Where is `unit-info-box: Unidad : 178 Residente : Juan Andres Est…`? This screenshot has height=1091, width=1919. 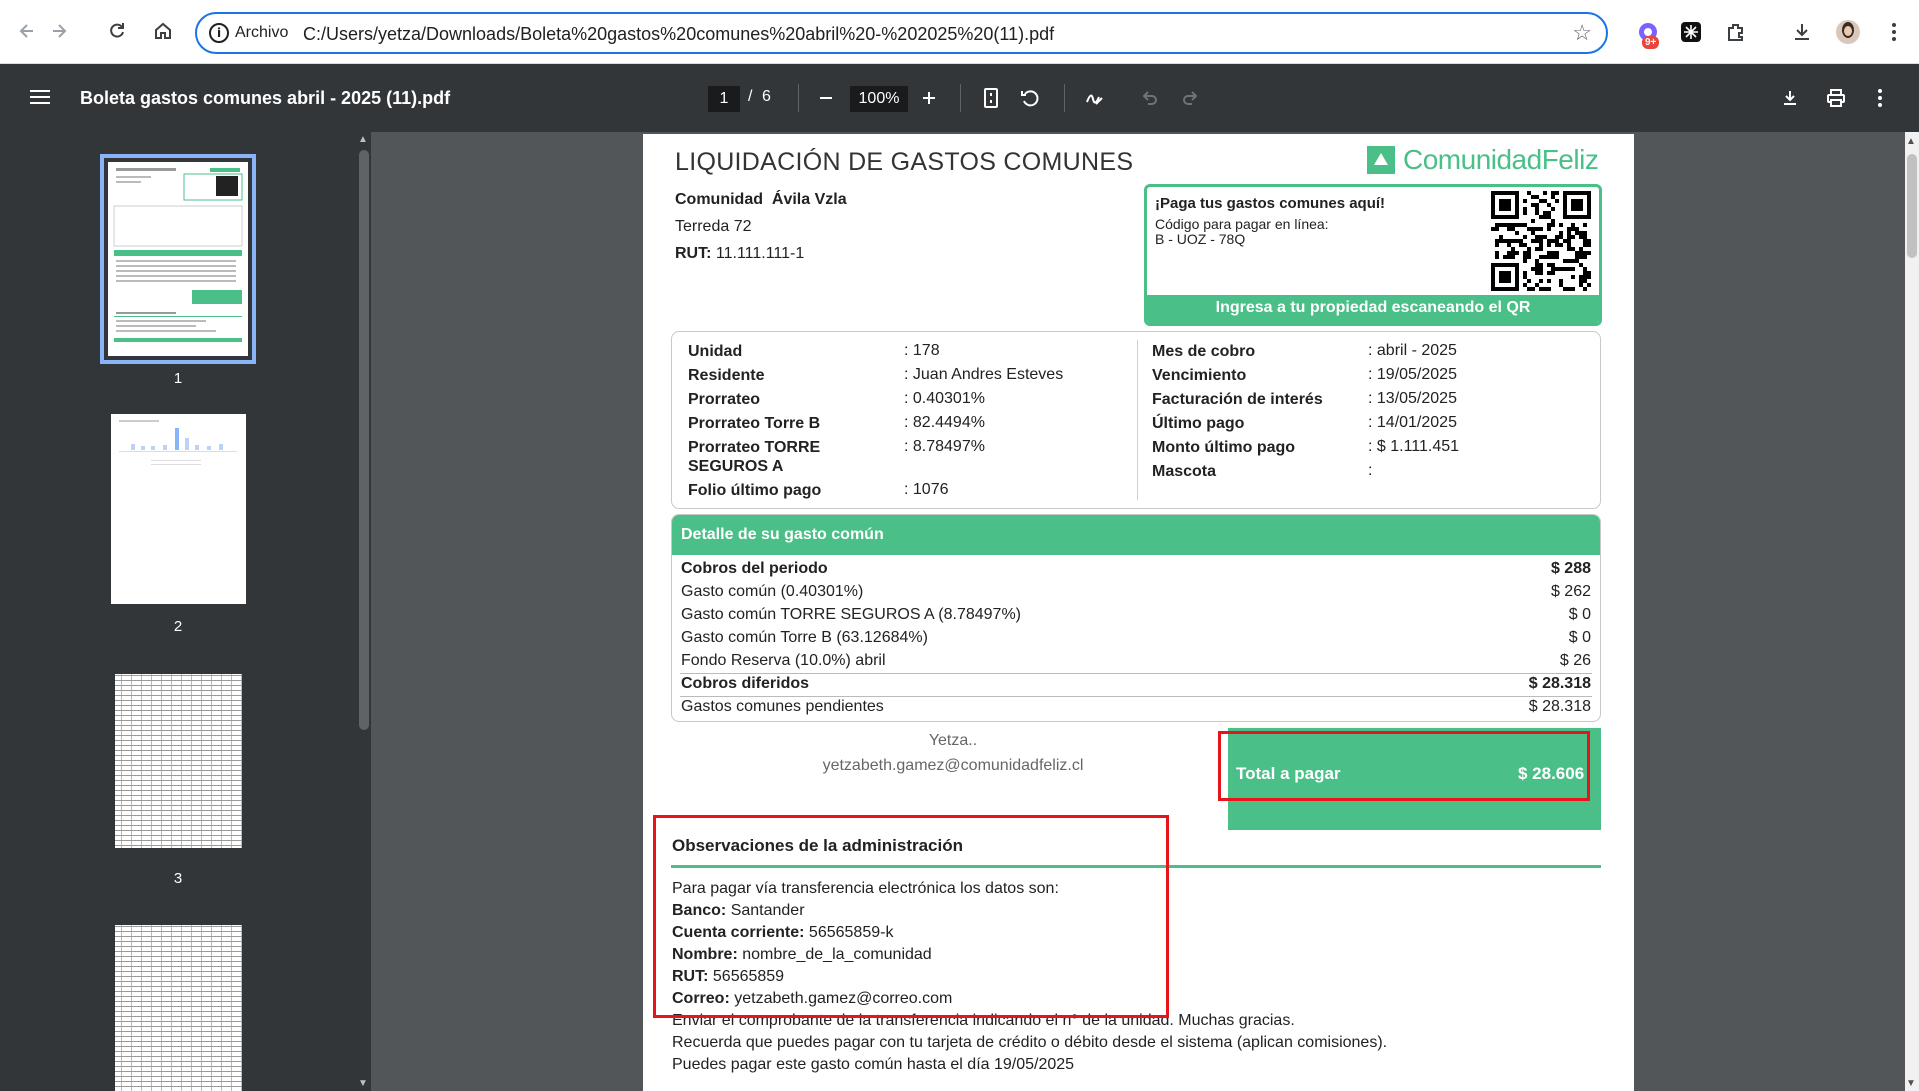 unit-info-box: Unidad : 178 Residente : Juan Andres Est… is located at coordinates (1136, 420).